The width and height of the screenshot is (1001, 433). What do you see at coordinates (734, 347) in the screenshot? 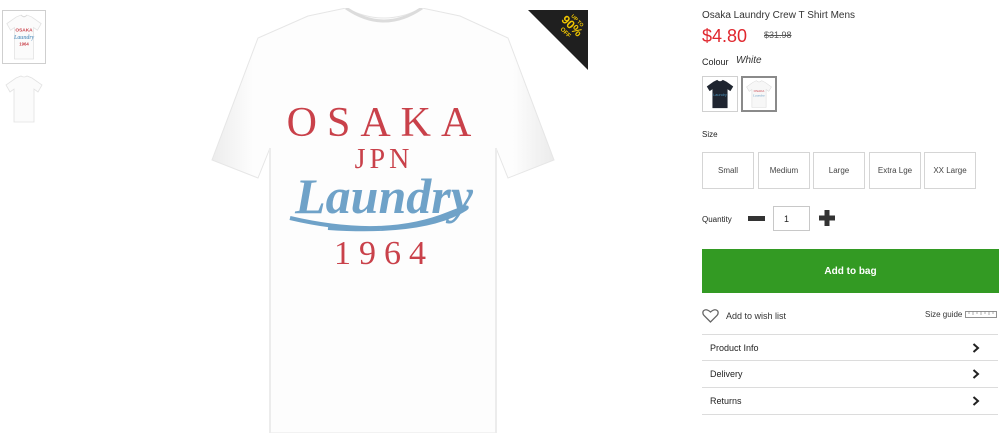
I see `accordion-label: Product Info` at bounding box center [734, 347].